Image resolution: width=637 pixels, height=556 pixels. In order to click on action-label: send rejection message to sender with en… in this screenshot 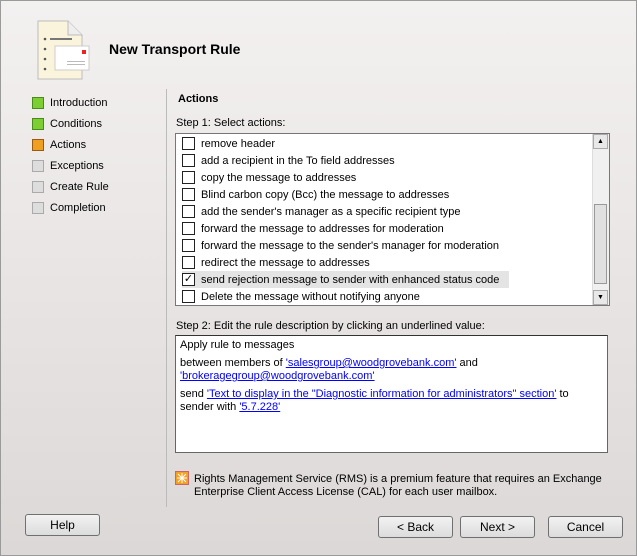, I will do `click(350, 279)`.